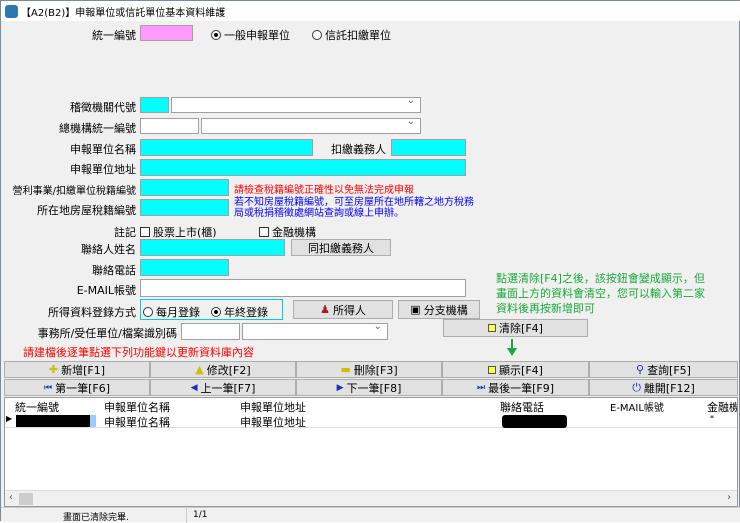 The width and height of the screenshot is (740, 523). I want to click on radio-yearly: 年終登錄, so click(239, 312).